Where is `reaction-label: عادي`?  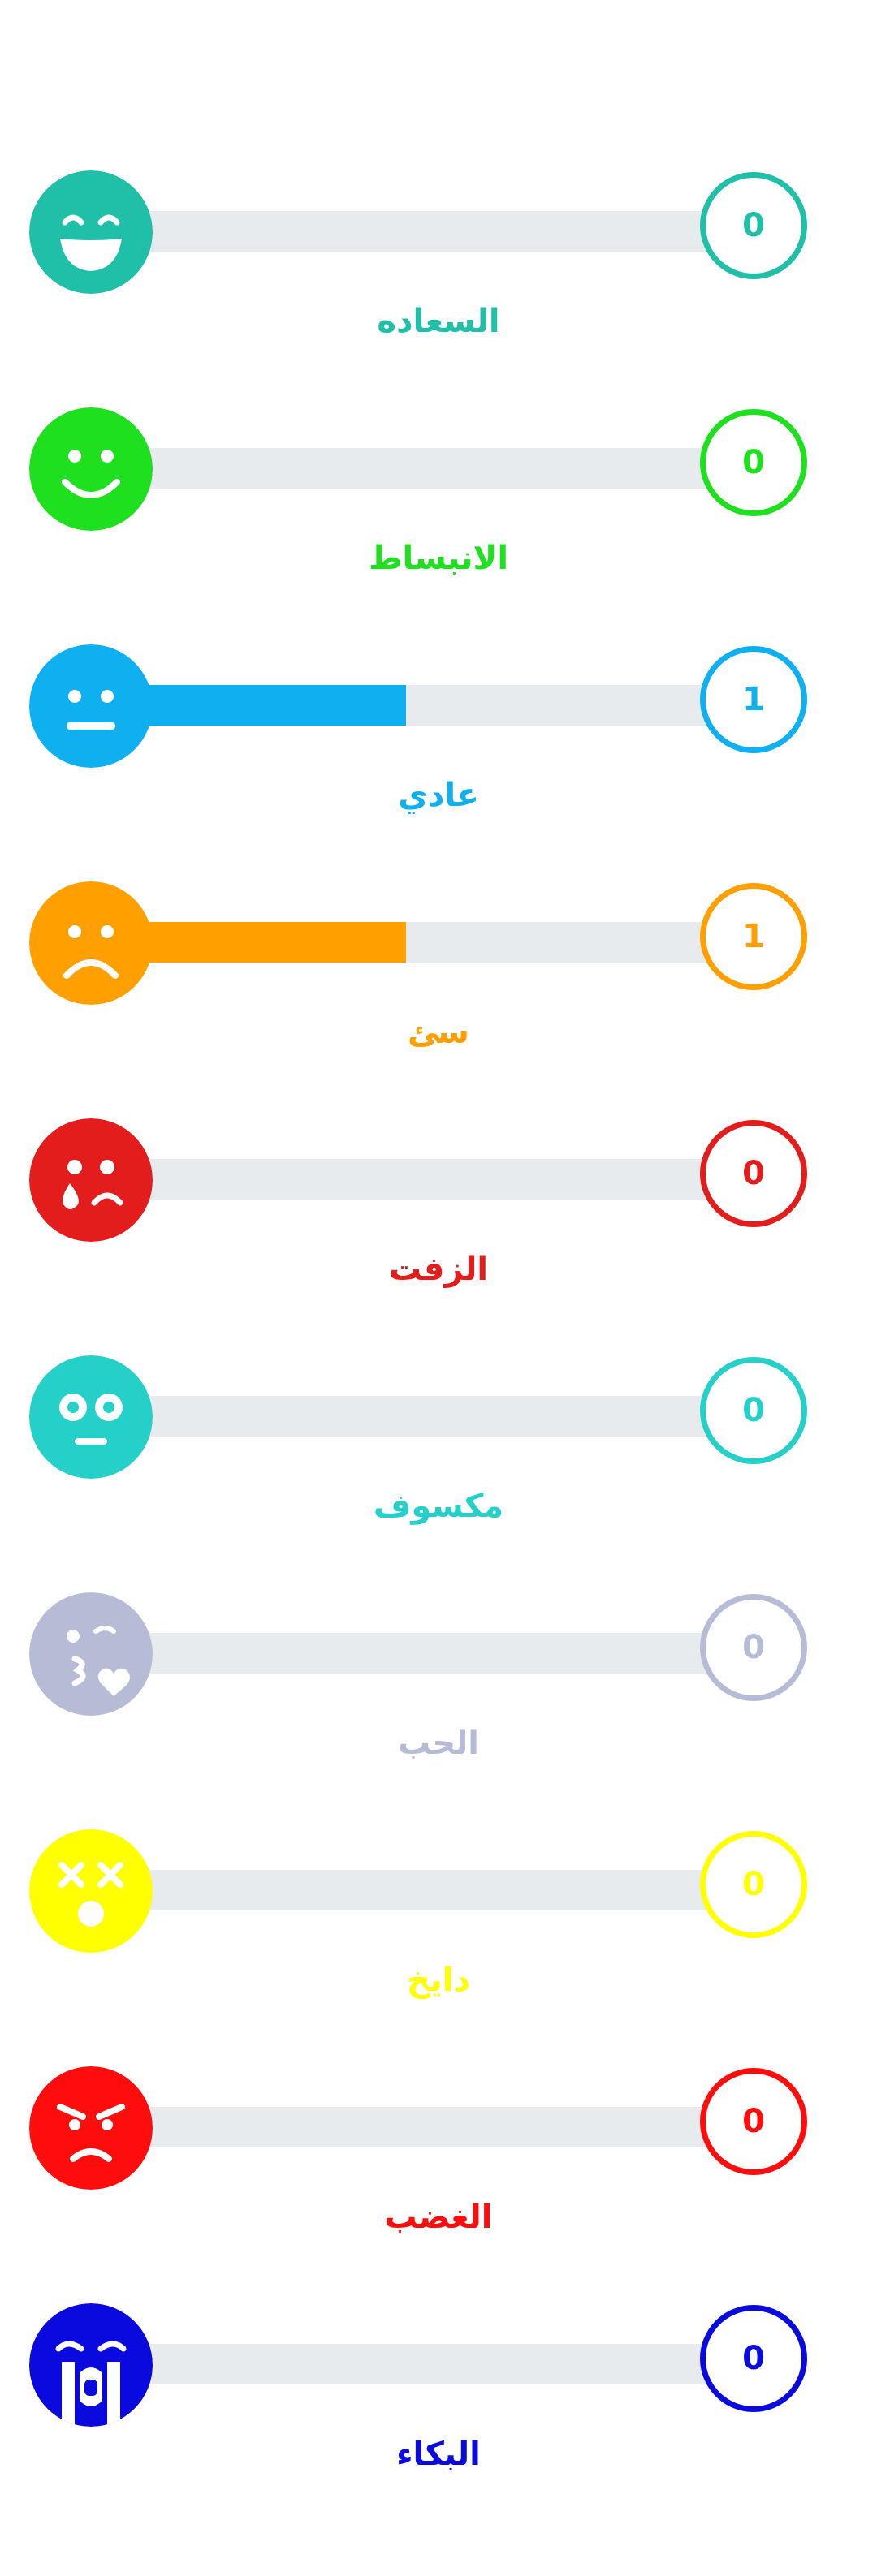 reaction-label: عادي is located at coordinates (438, 796).